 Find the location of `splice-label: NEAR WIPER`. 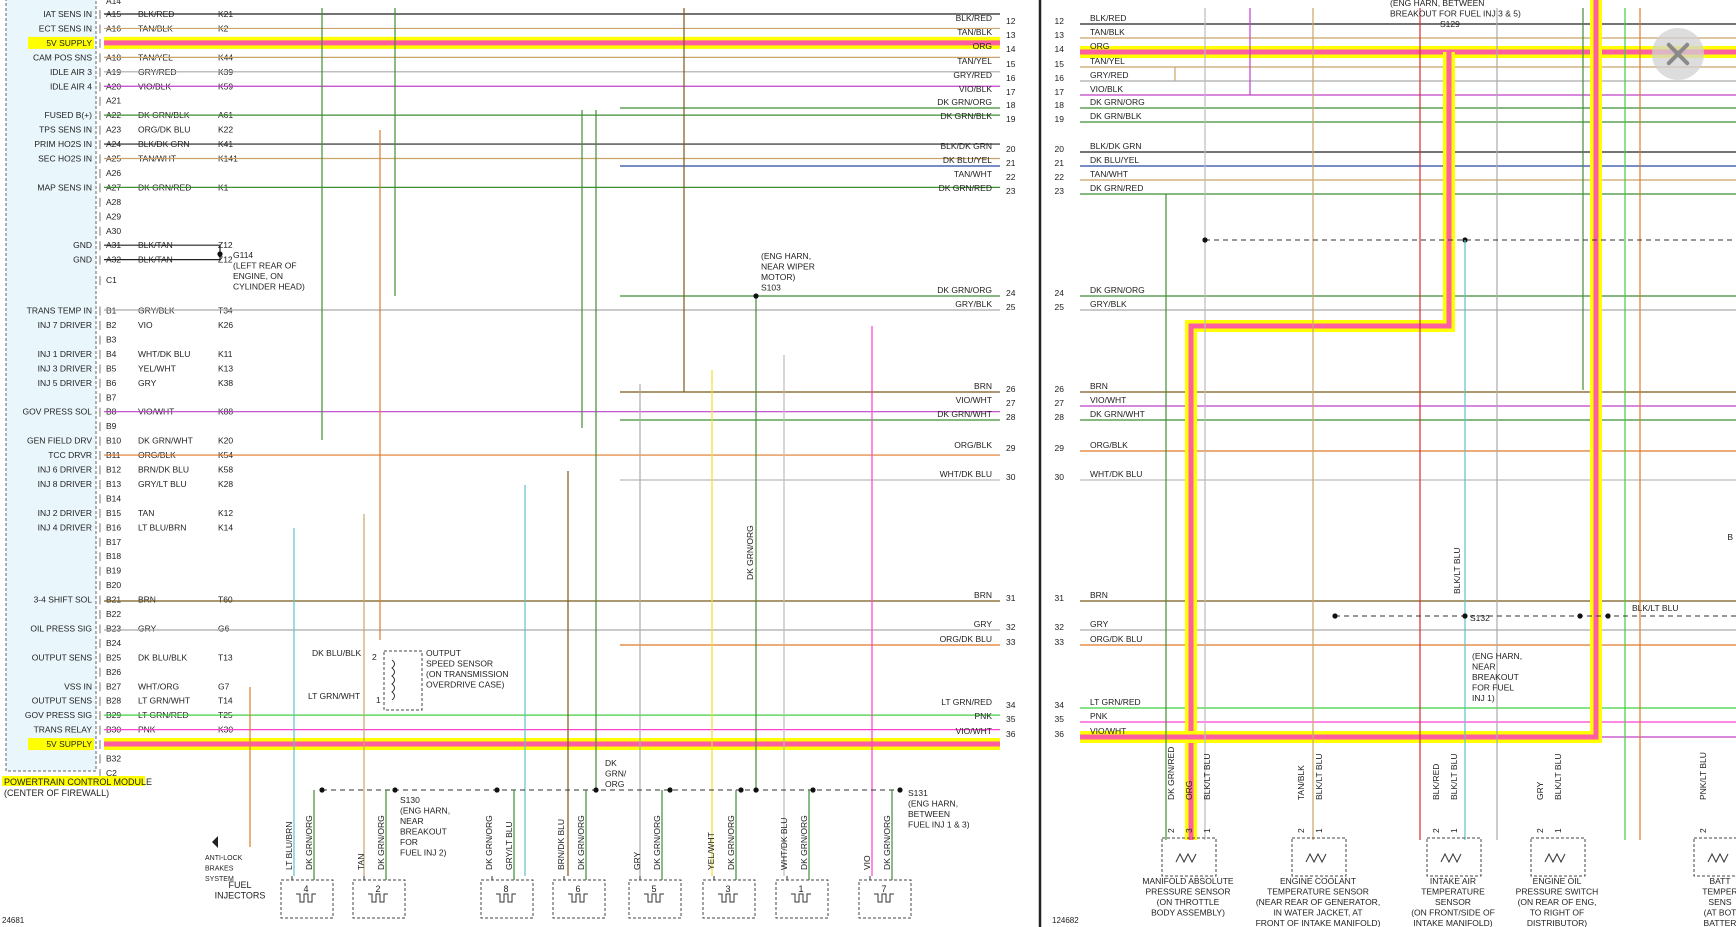

splice-label: NEAR WIPER is located at coordinates (788, 267).